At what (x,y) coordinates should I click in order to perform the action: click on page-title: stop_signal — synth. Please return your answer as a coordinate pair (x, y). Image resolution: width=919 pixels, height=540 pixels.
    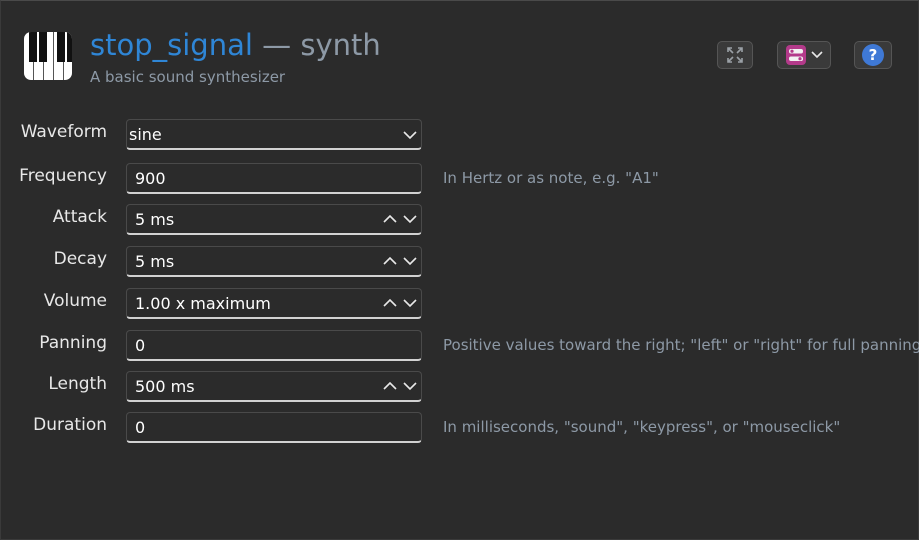
    Looking at the image, I should click on (235, 45).